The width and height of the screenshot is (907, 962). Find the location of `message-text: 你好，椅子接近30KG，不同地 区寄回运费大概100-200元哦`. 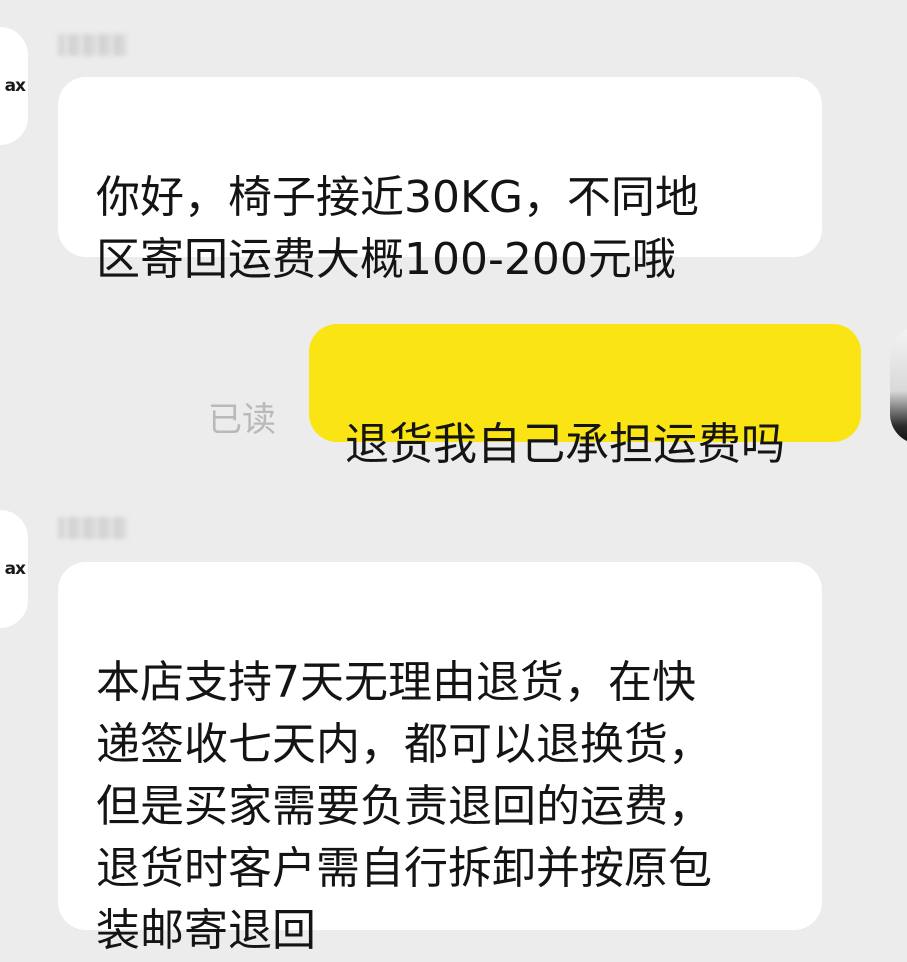

message-text: 你好，椅子接近30KG，不同地 区寄回运费大概100-200元哦 is located at coordinates (397, 228).